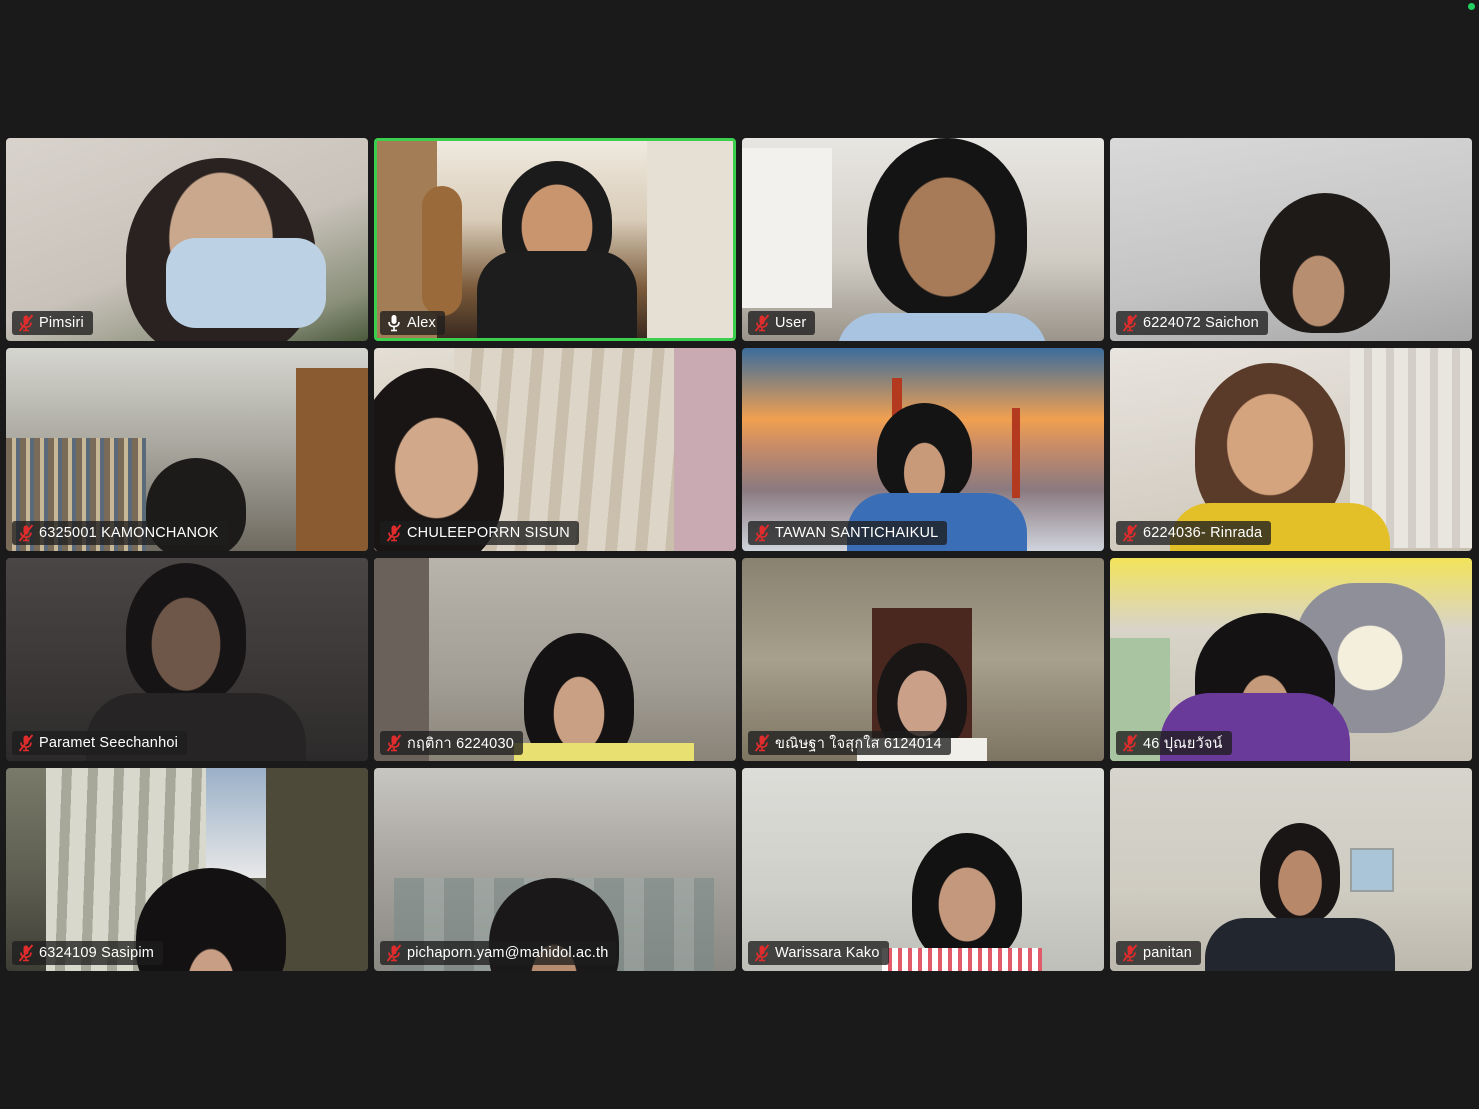 Image resolution: width=1479 pixels, height=1109 pixels. What do you see at coordinates (129, 533) in the screenshot?
I see `participant-name: 6325001 KAMONCHANOK` at bounding box center [129, 533].